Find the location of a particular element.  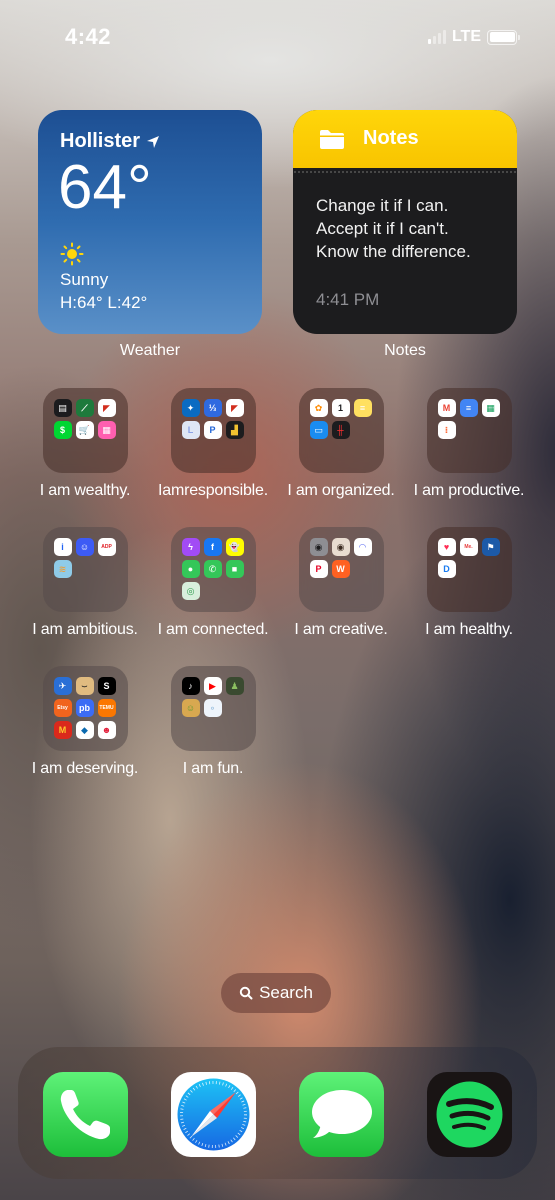

dominos-icon: ◆ is located at coordinates (84, 730).